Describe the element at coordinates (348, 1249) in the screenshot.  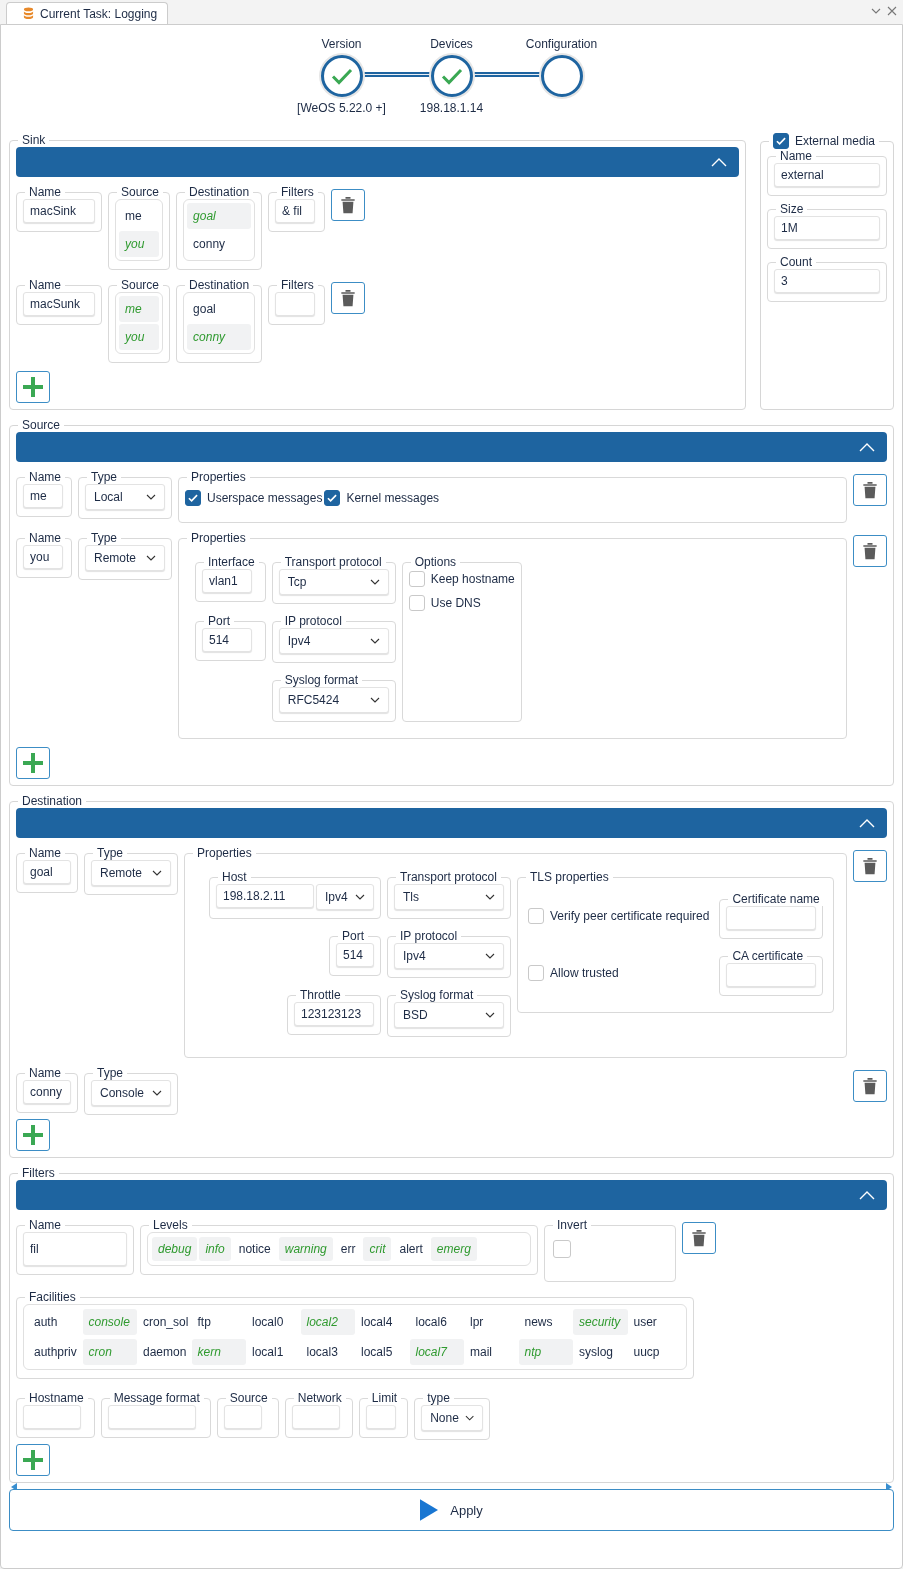
I see `level-option: err` at that location.